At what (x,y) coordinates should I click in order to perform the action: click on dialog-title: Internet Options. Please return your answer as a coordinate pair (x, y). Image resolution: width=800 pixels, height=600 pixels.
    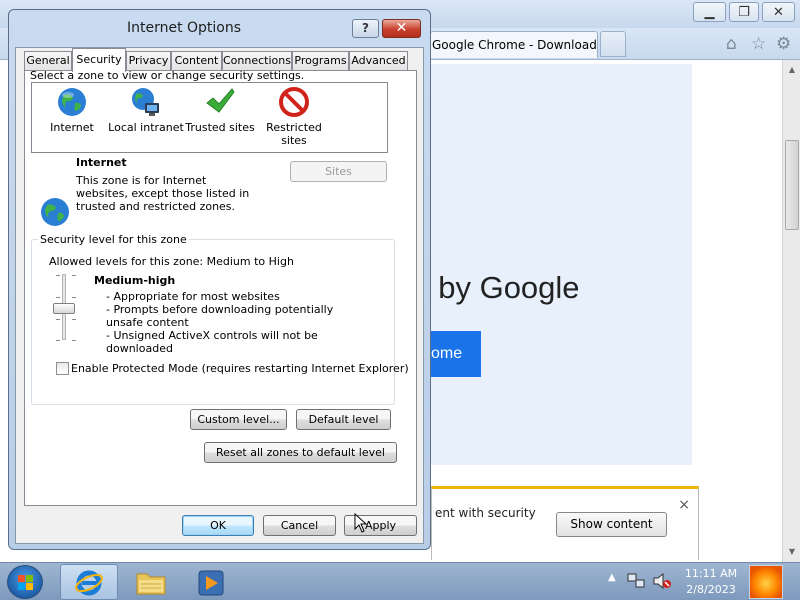
    Looking at the image, I should click on (184, 28).